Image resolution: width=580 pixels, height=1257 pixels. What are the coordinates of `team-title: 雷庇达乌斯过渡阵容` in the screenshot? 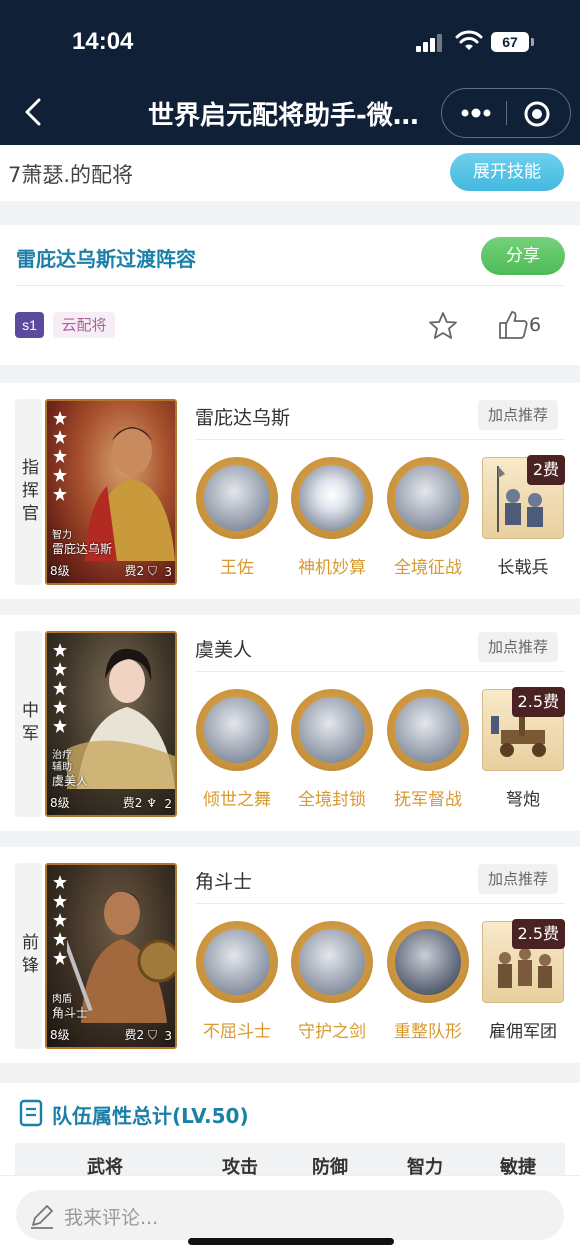 It's located at (106, 259).